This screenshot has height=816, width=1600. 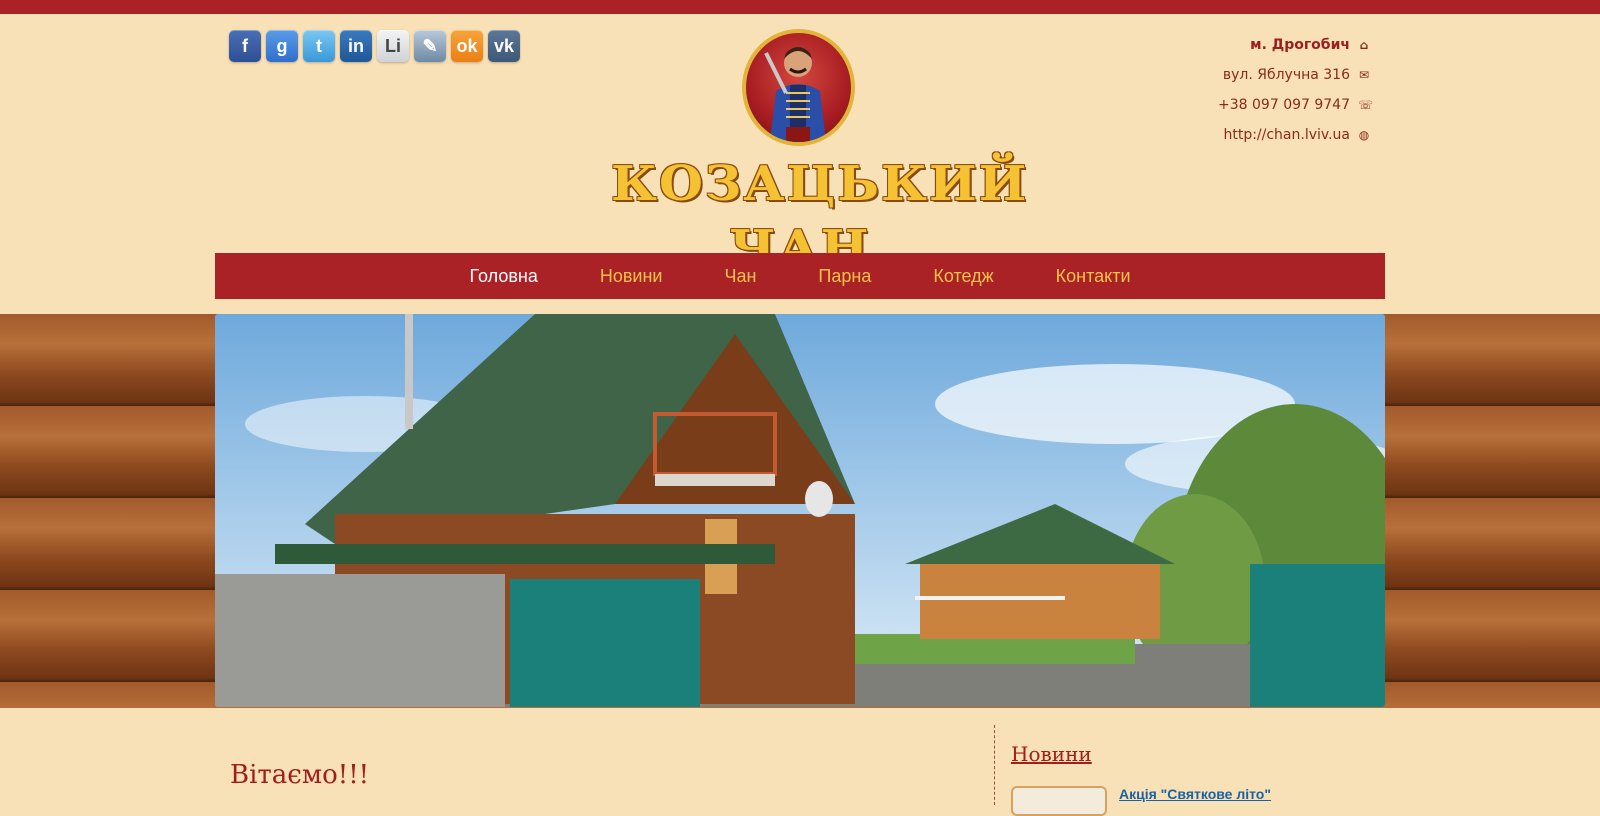 I want to click on globe-icon: ◍, so click(x=1364, y=135).